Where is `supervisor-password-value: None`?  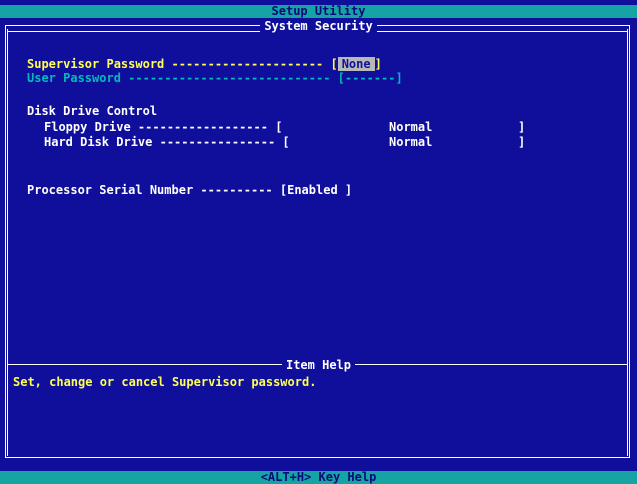 supervisor-password-value: None is located at coordinates (356, 64).